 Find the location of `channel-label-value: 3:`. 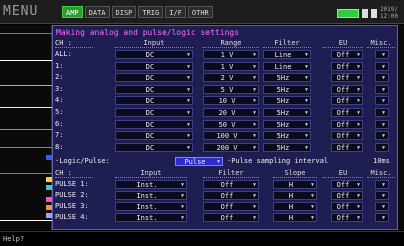

channel-label-value: 3: is located at coordinates (59, 88).